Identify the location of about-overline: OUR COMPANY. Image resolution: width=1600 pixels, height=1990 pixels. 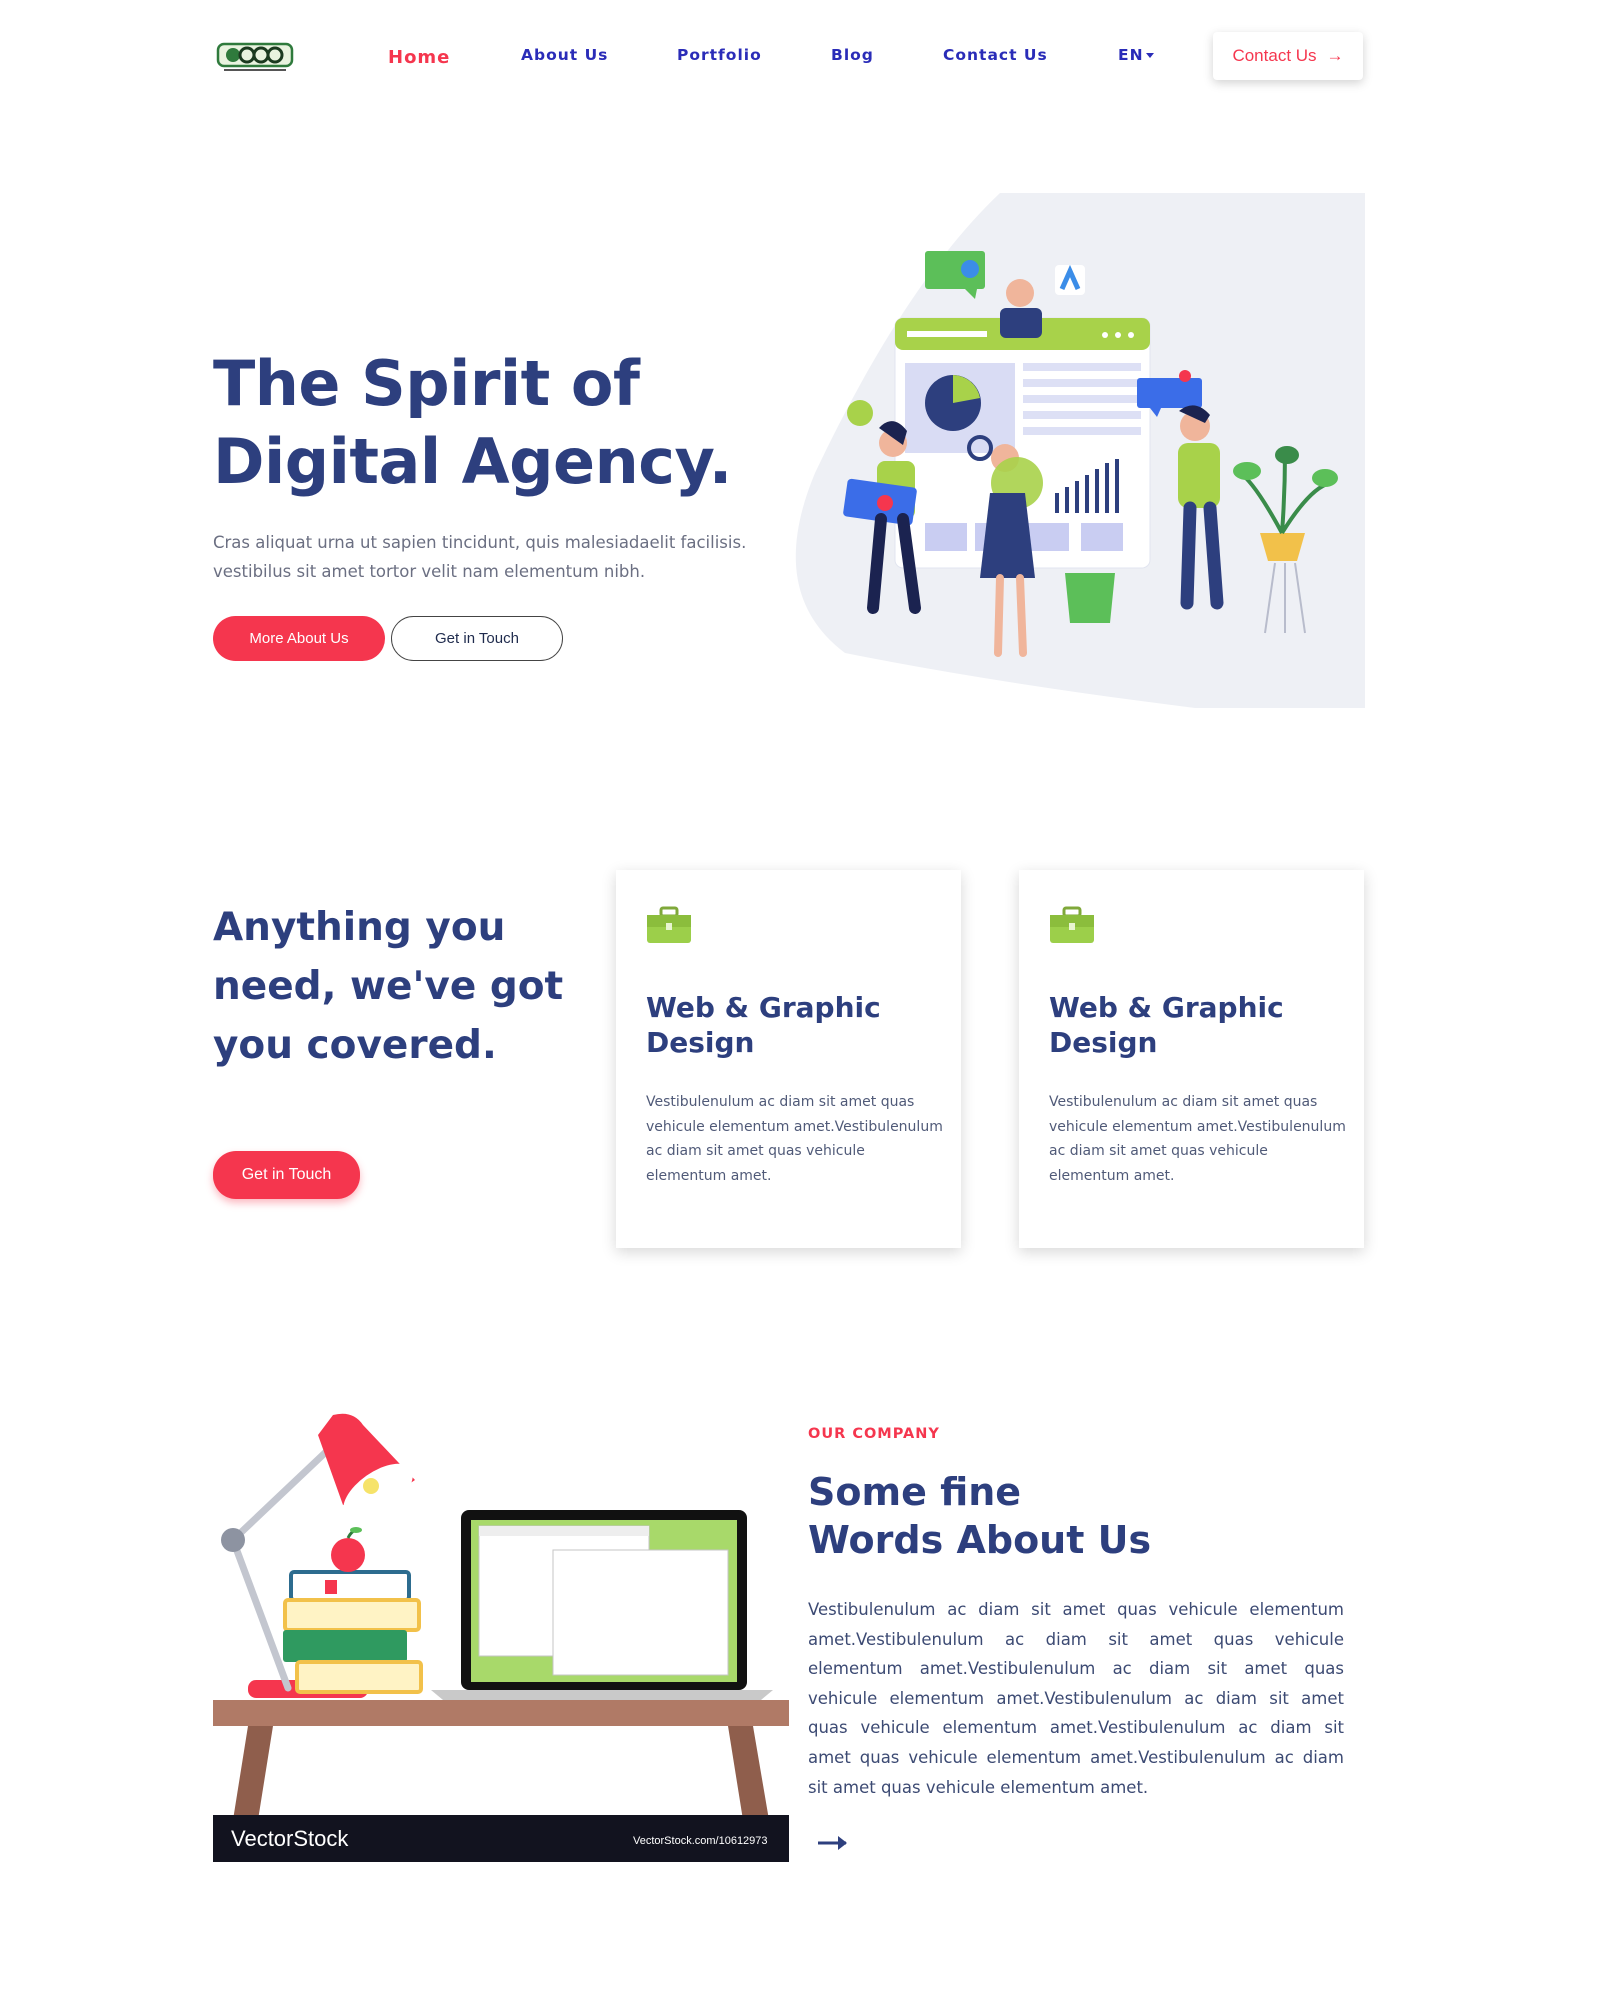
(874, 1434).